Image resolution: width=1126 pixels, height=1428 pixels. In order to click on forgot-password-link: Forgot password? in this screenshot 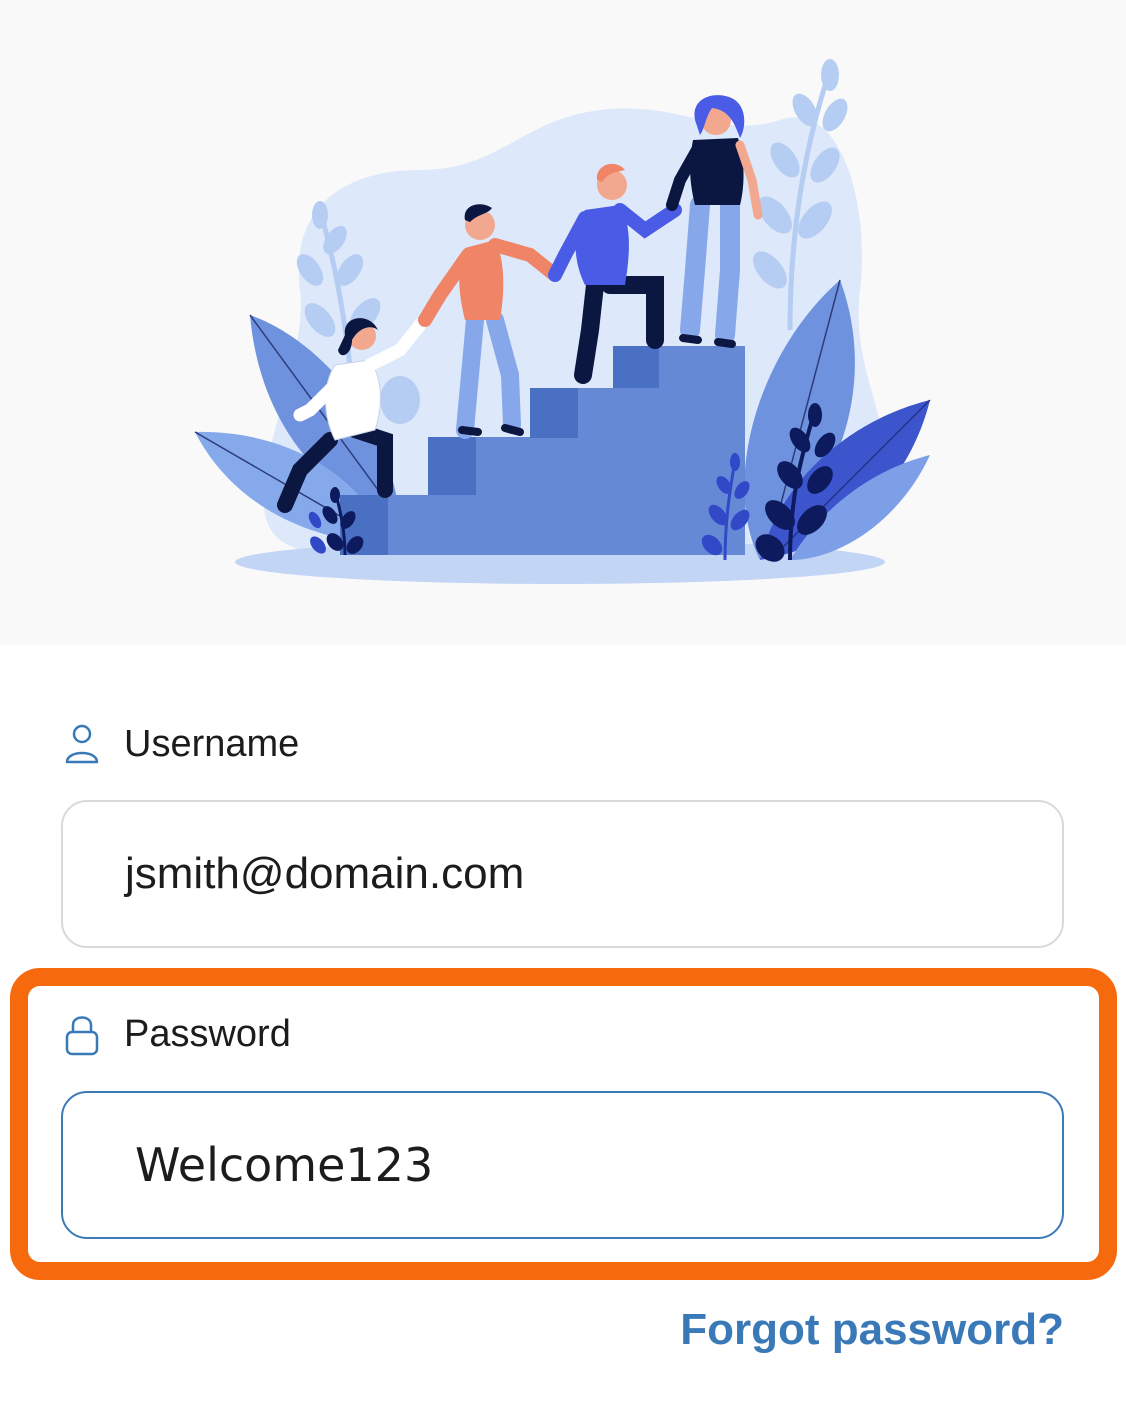, I will do `click(872, 1330)`.